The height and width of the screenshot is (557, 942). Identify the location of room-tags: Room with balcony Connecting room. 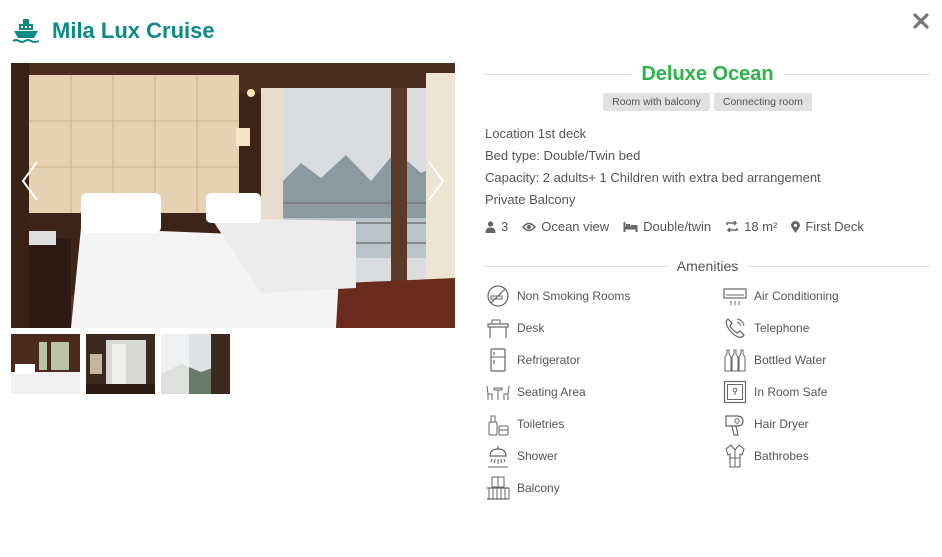
(707, 102).